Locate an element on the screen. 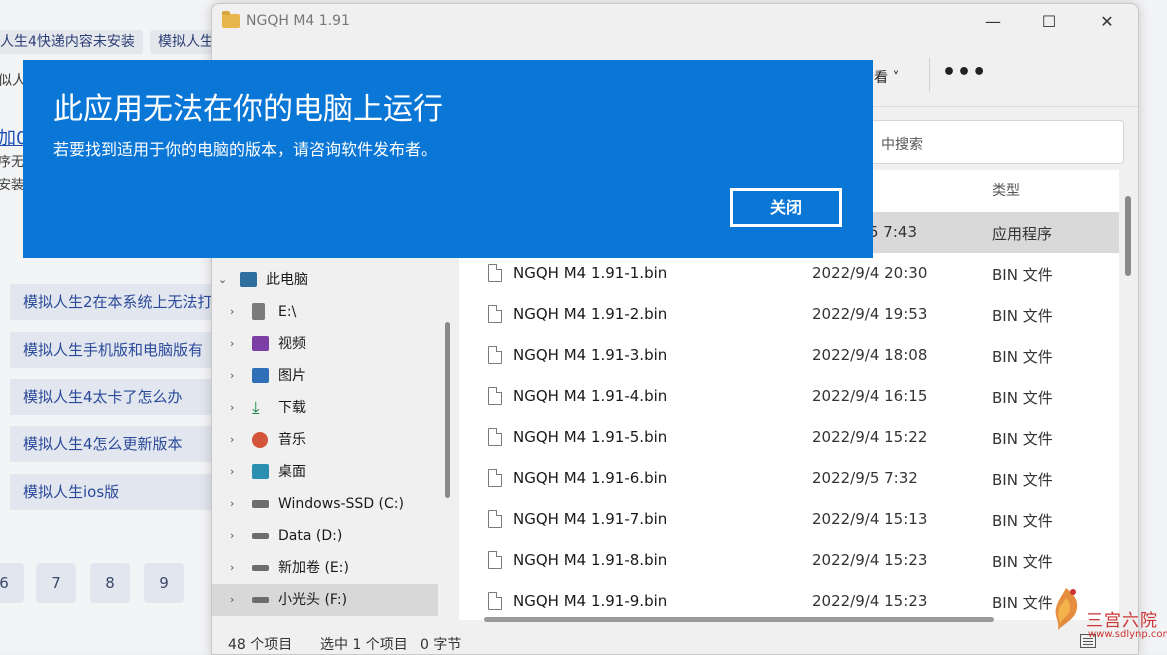  nav-label: 下载 is located at coordinates (292, 408).